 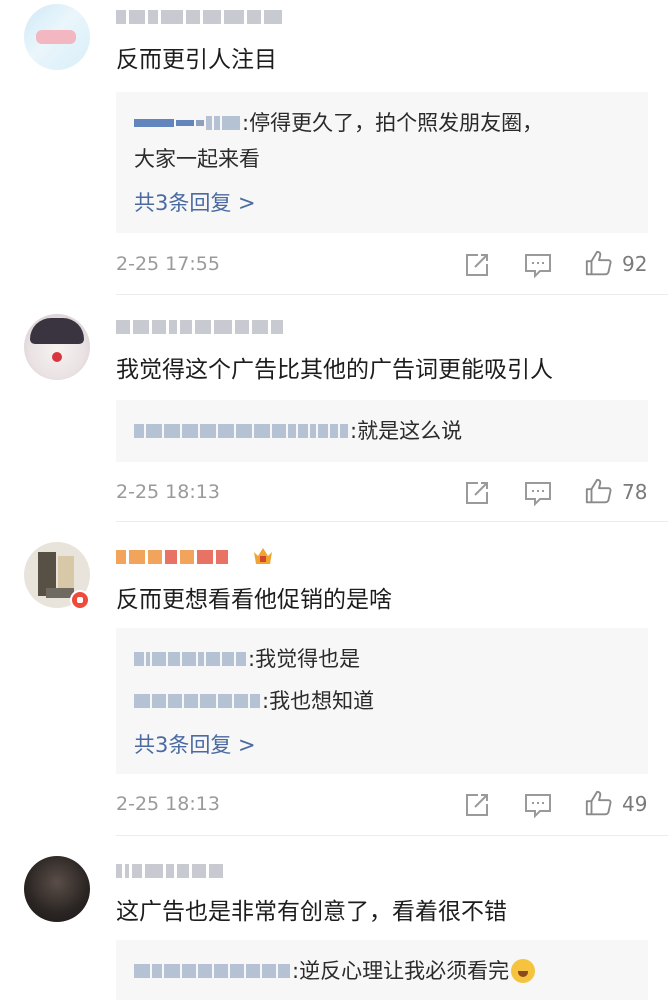 I want to click on comment-text: 反而更引人注目, so click(x=196, y=60).